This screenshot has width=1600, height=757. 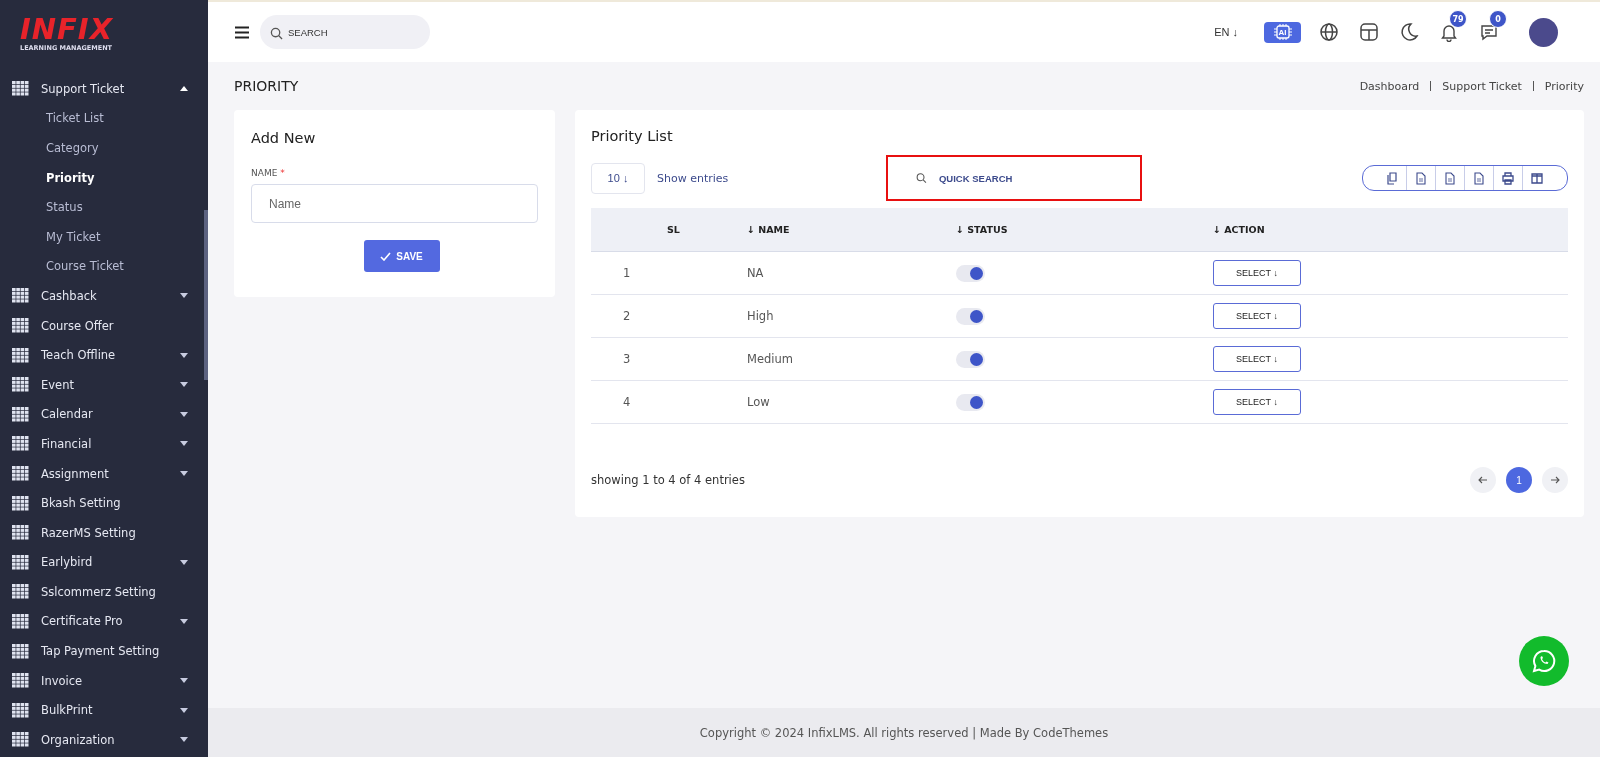 I want to click on sidebar-item: Support Ticket, so click(x=104, y=89).